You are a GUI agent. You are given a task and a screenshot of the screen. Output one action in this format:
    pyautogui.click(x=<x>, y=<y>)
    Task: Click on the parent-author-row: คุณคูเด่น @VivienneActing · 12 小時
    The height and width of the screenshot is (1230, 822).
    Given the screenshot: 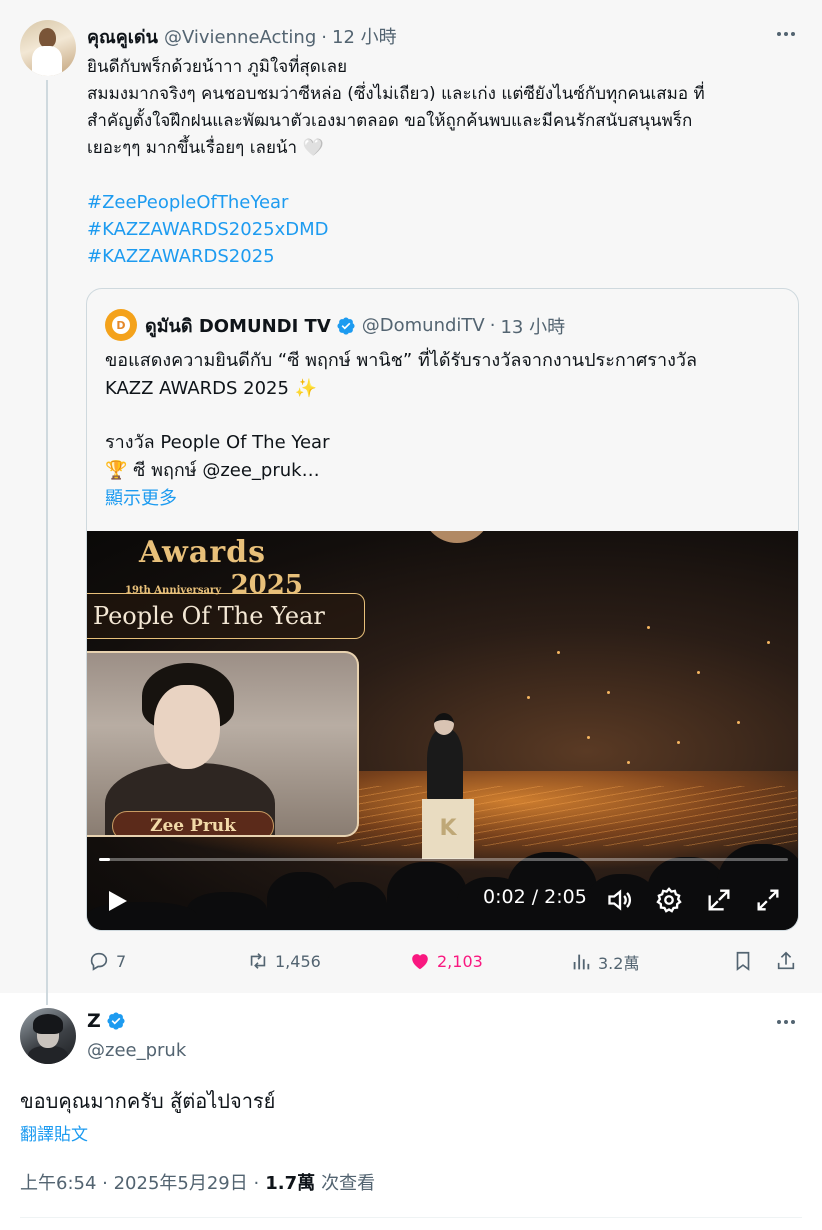 What is the action you would take?
    pyautogui.click(x=242, y=36)
    